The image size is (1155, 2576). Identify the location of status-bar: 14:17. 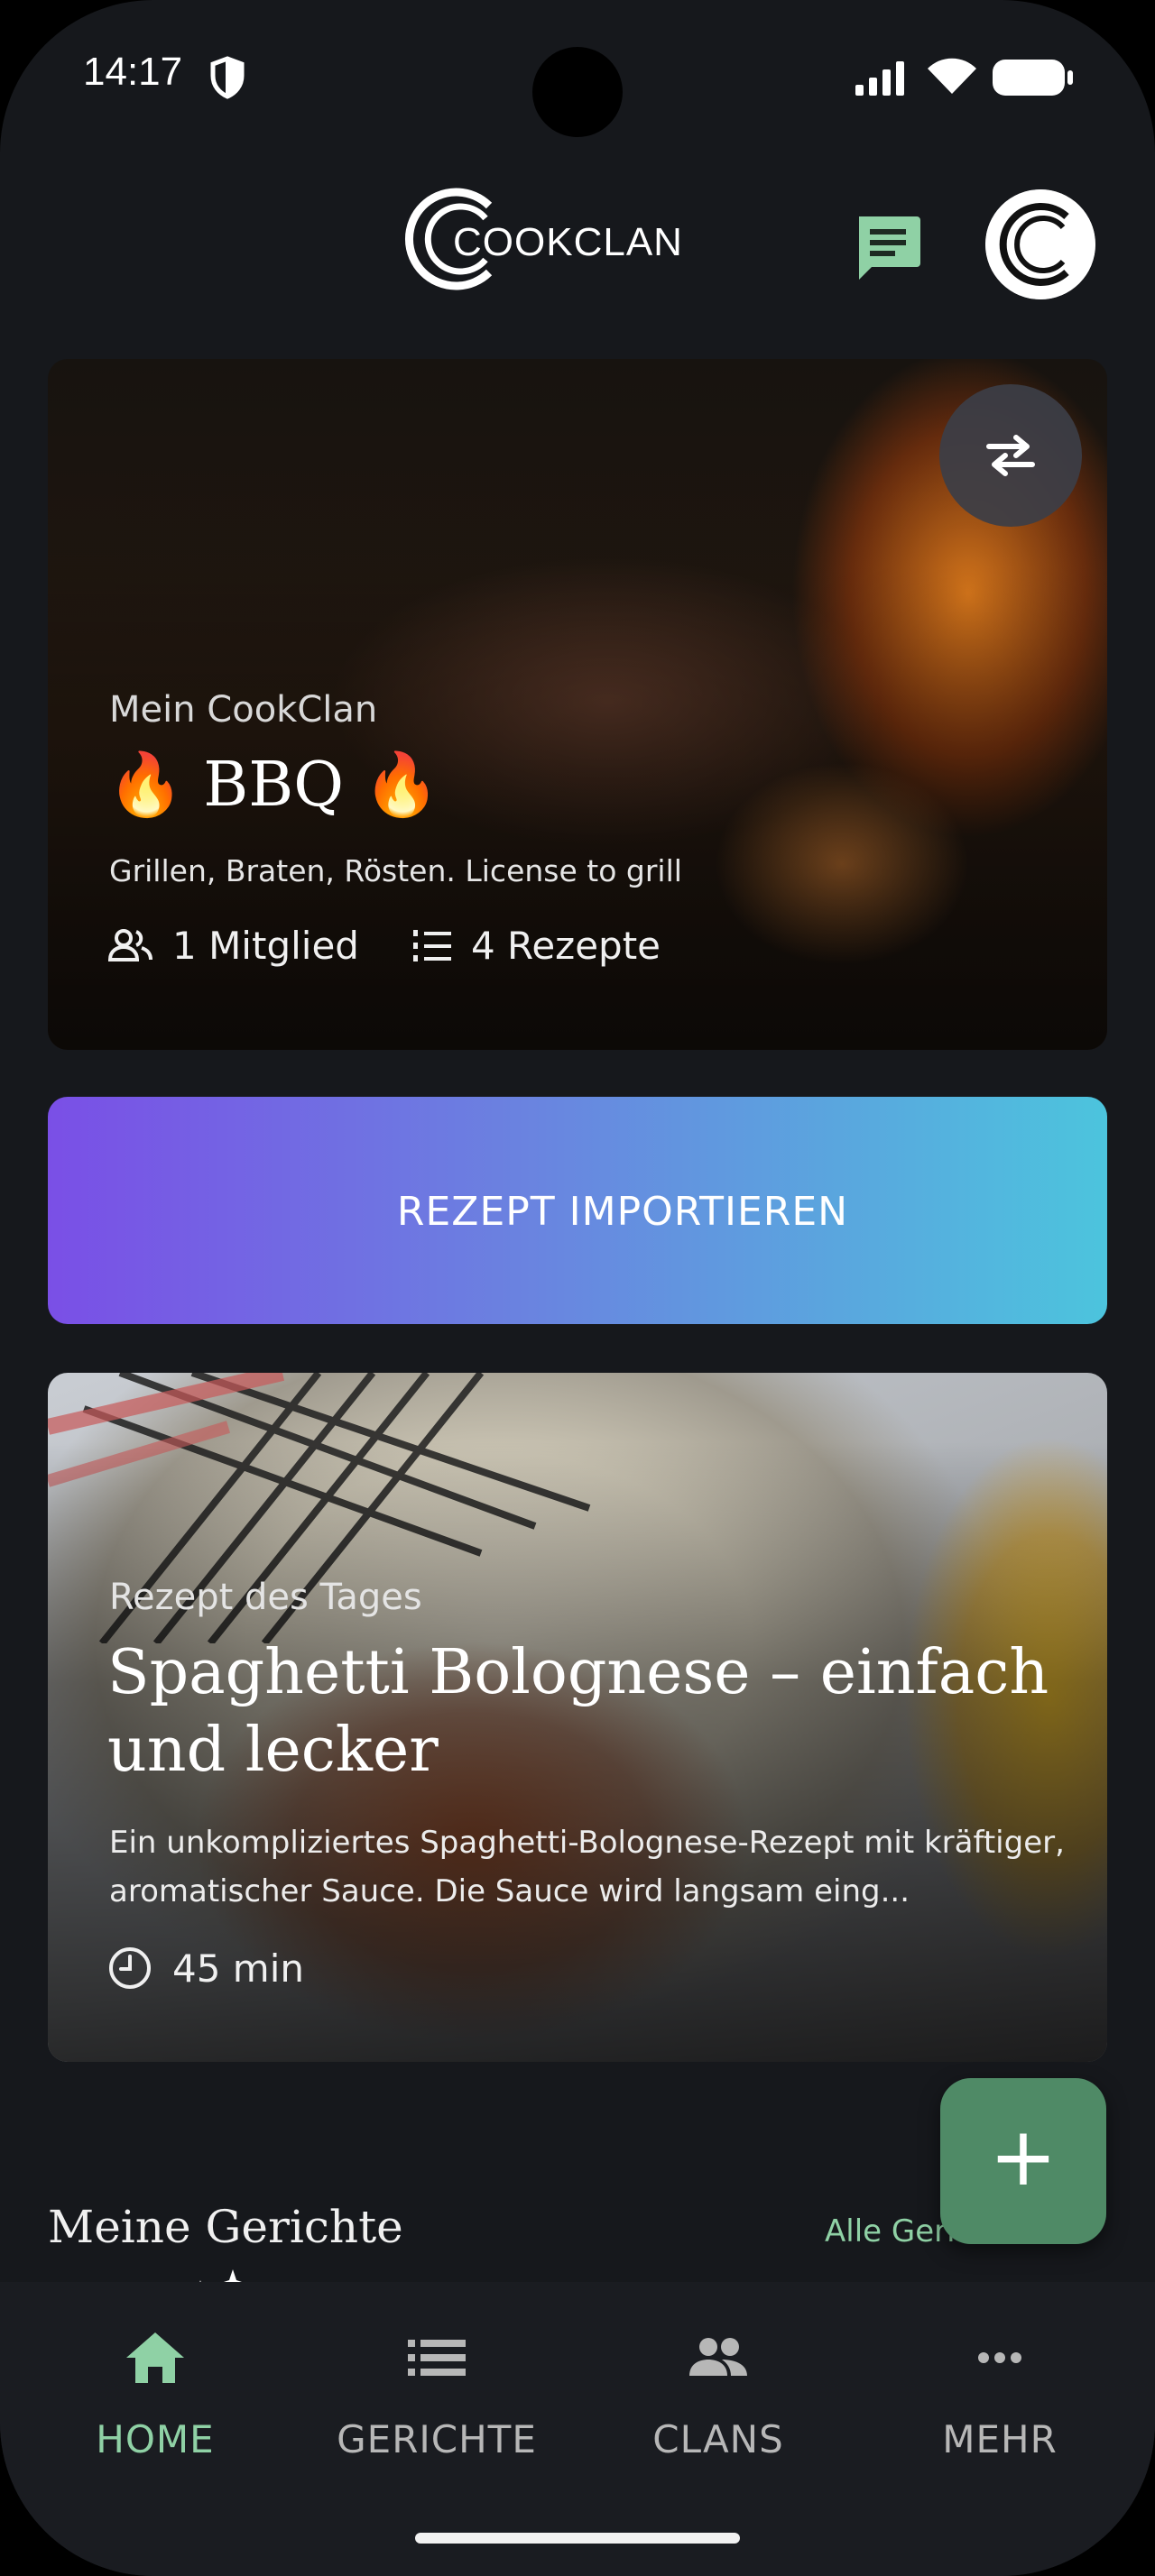
(577, 81).